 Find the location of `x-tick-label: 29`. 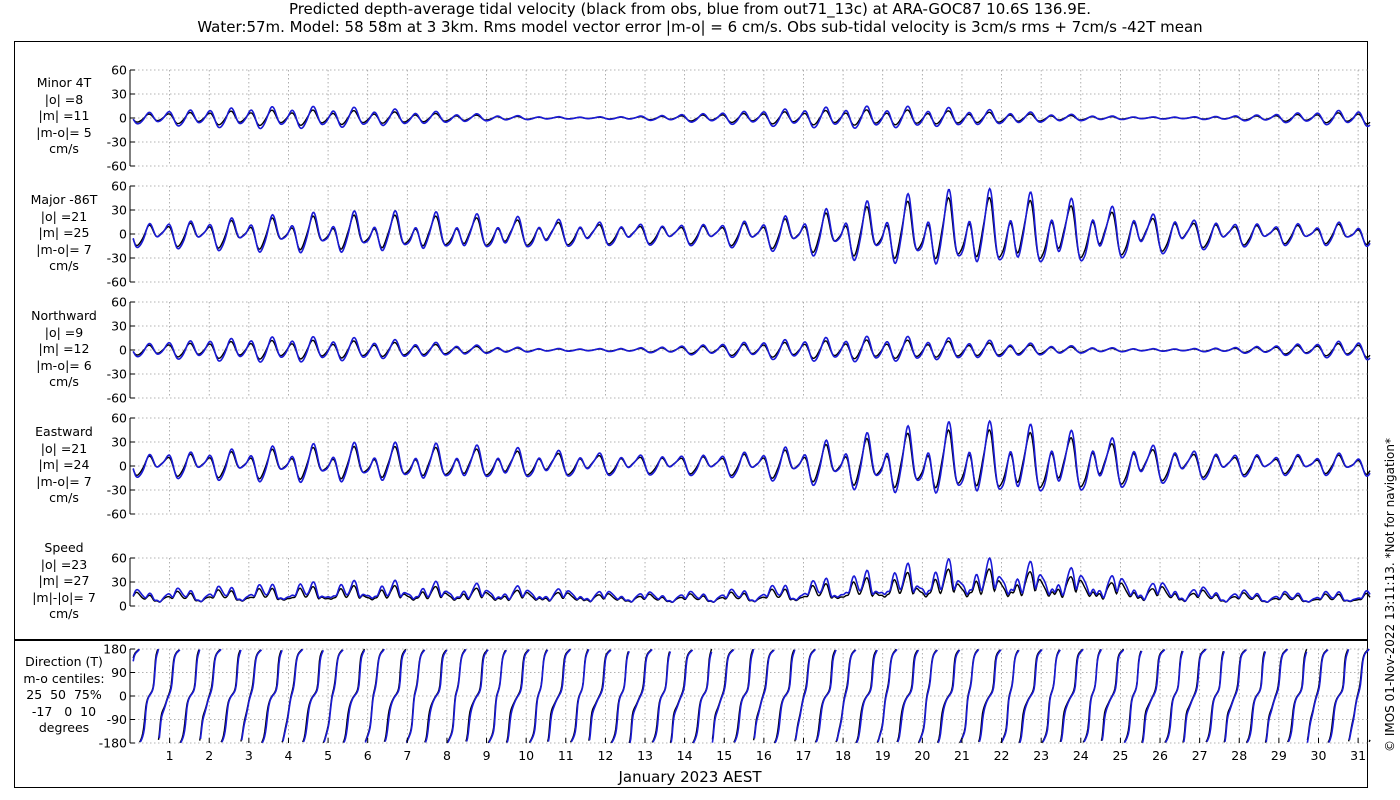

x-tick-label: 29 is located at coordinates (1279, 755).